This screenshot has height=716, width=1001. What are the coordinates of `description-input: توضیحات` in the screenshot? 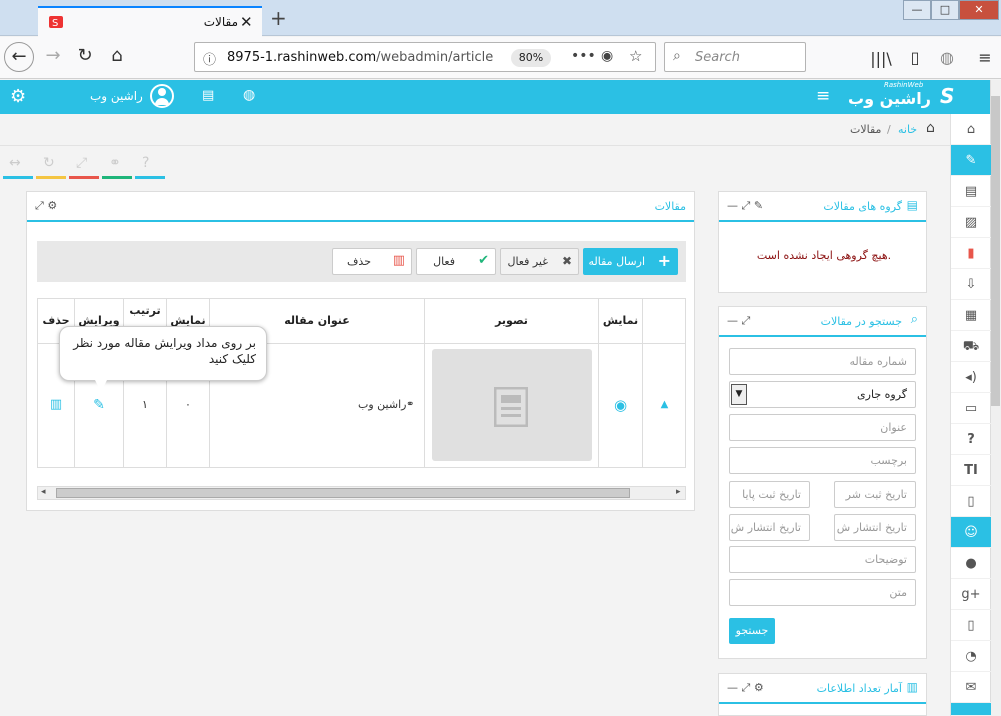 It's located at (822, 559).